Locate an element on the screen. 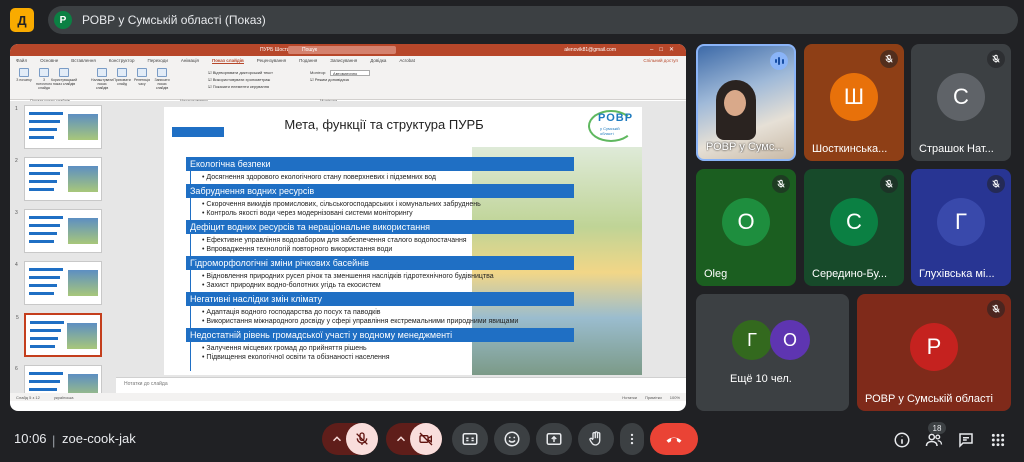  ribbon-tab: Конструктор is located at coordinates (122, 60).